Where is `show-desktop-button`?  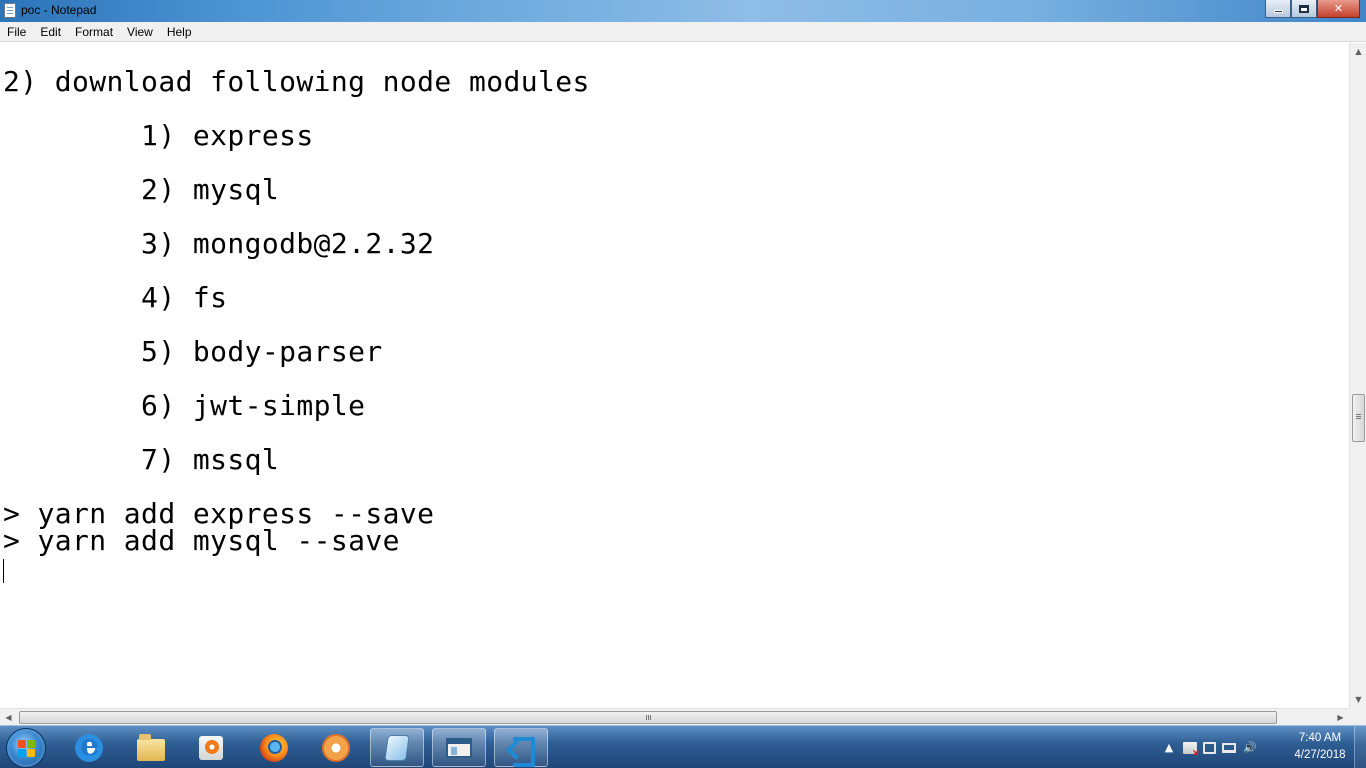
show-desktop-button is located at coordinates (1360, 747).